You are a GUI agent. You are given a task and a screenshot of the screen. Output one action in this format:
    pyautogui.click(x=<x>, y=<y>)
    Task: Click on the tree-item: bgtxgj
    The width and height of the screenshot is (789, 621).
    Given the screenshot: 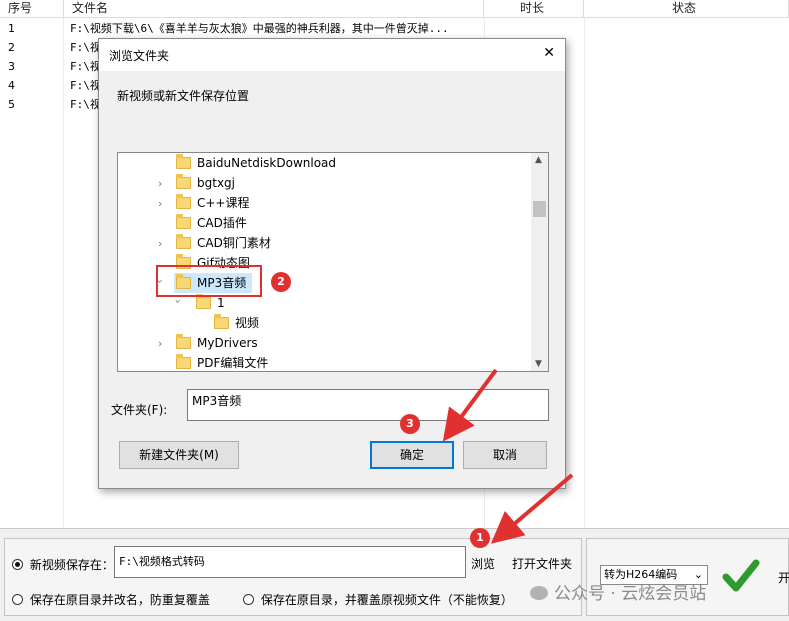 What is the action you would take?
    pyautogui.click(x=205, y=183)
    